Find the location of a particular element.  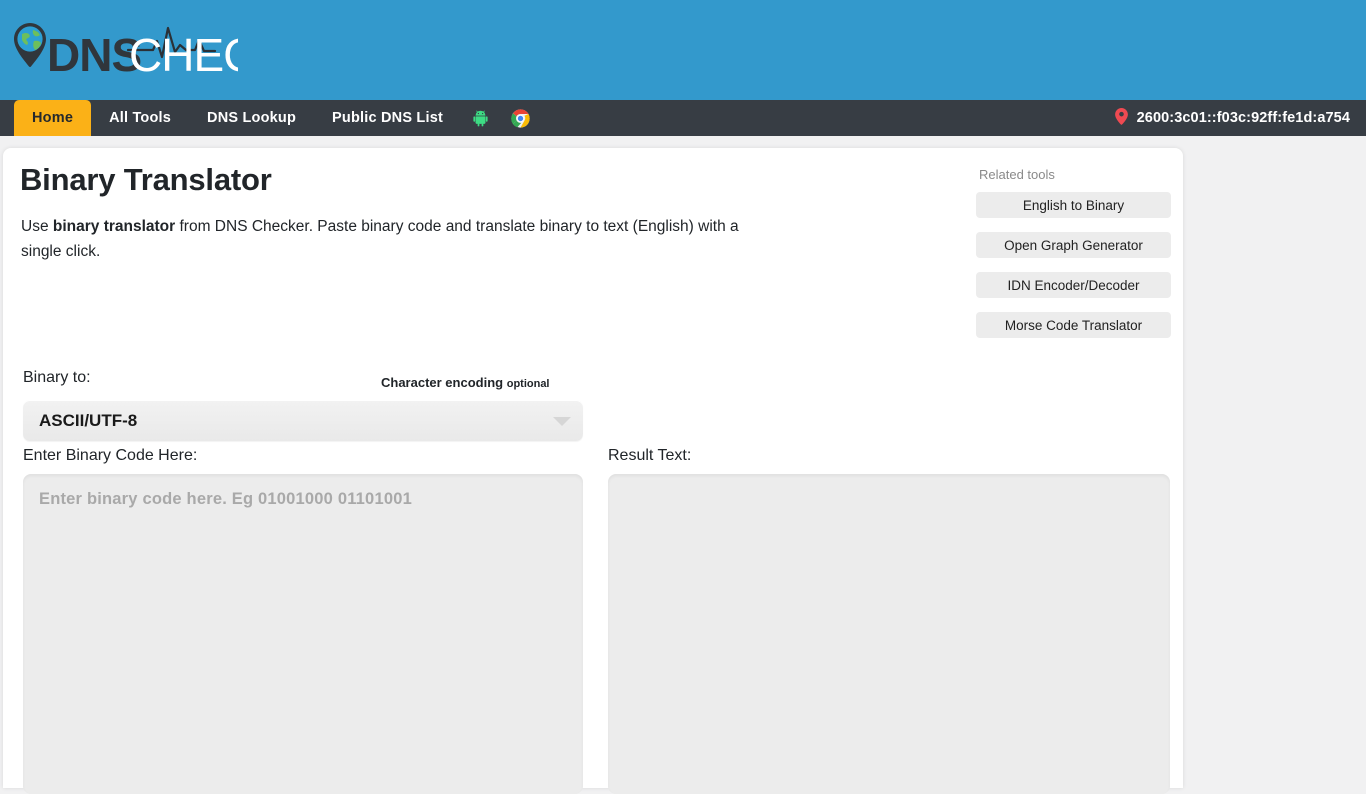

related-tool-label: Open Graph Generator is located at coordinates (1073, 245).